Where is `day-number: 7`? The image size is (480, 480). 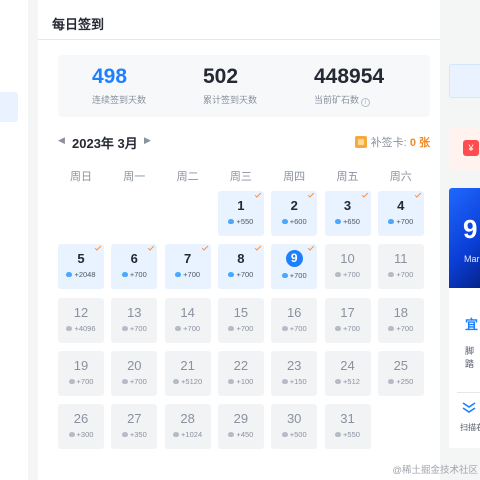
day-number: 7 is located at coordinates (187, 259).